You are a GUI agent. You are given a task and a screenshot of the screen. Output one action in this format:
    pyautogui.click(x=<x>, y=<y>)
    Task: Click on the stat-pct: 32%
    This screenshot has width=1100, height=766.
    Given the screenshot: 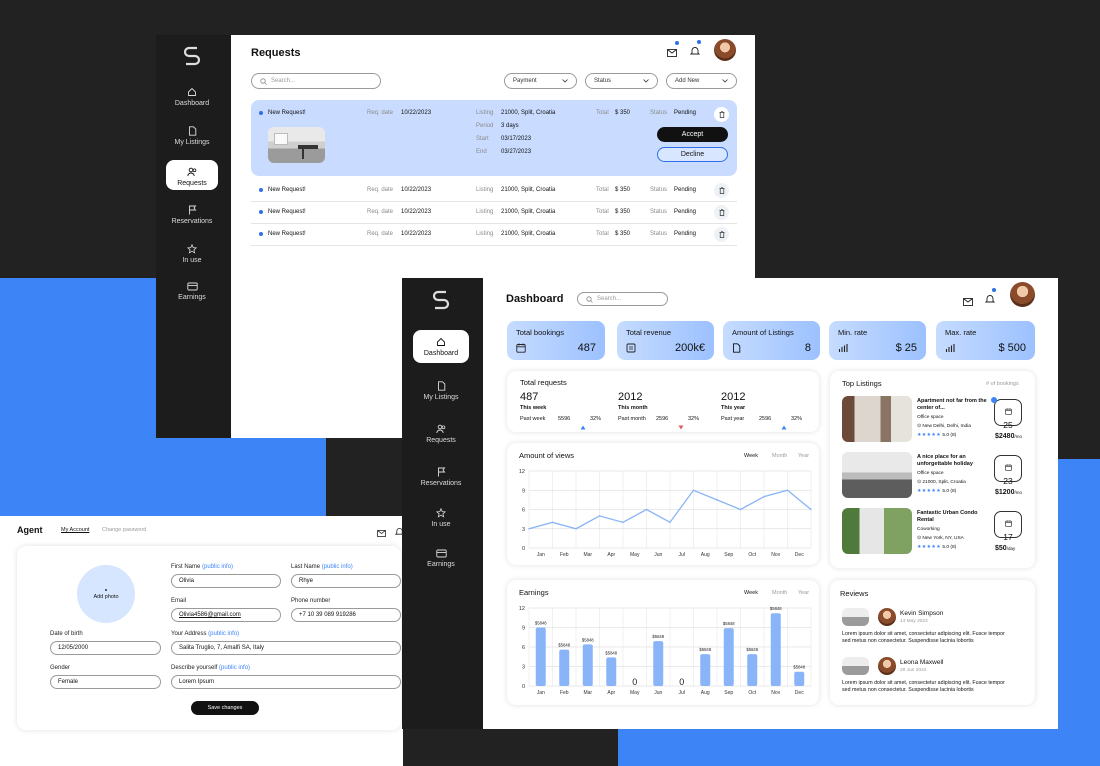 What is the action you would take?
    pyautogui.click(x=694, y=419)
    